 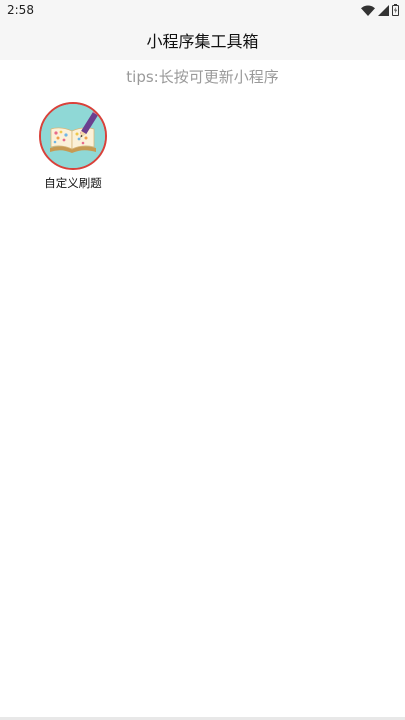 I want to click on mini-program-item: 自定义刷题, so click(x=73, y=146).